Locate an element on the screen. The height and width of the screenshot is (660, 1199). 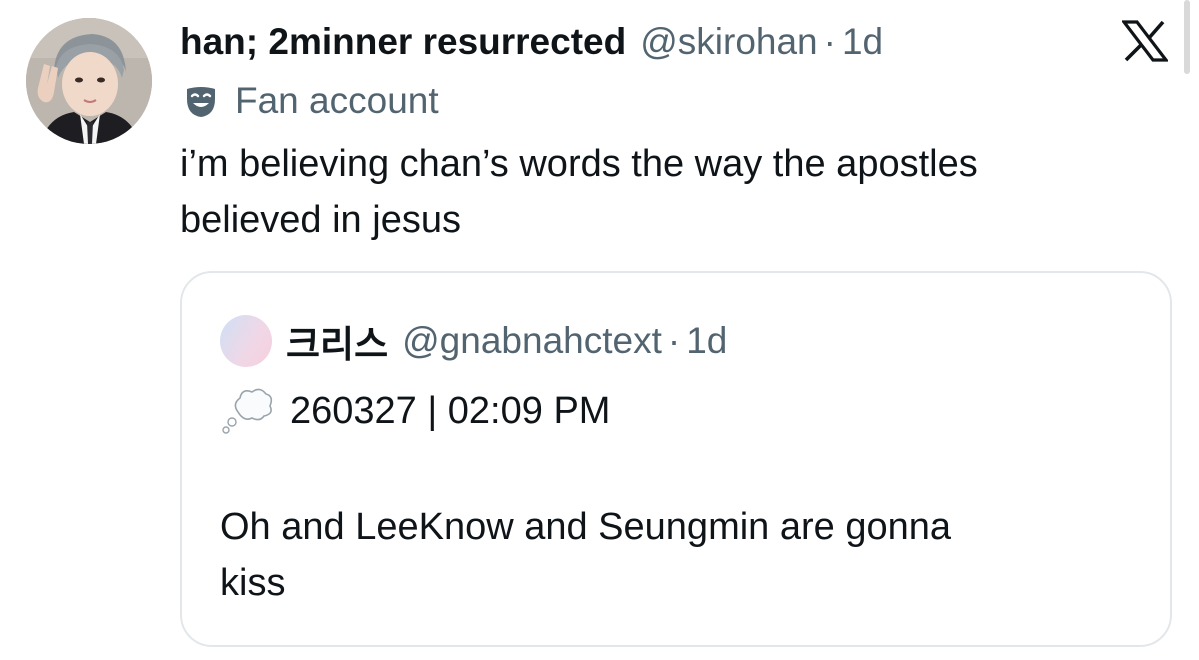
tweet-text-line: believed in jesus is located at coordinates (320, 220).